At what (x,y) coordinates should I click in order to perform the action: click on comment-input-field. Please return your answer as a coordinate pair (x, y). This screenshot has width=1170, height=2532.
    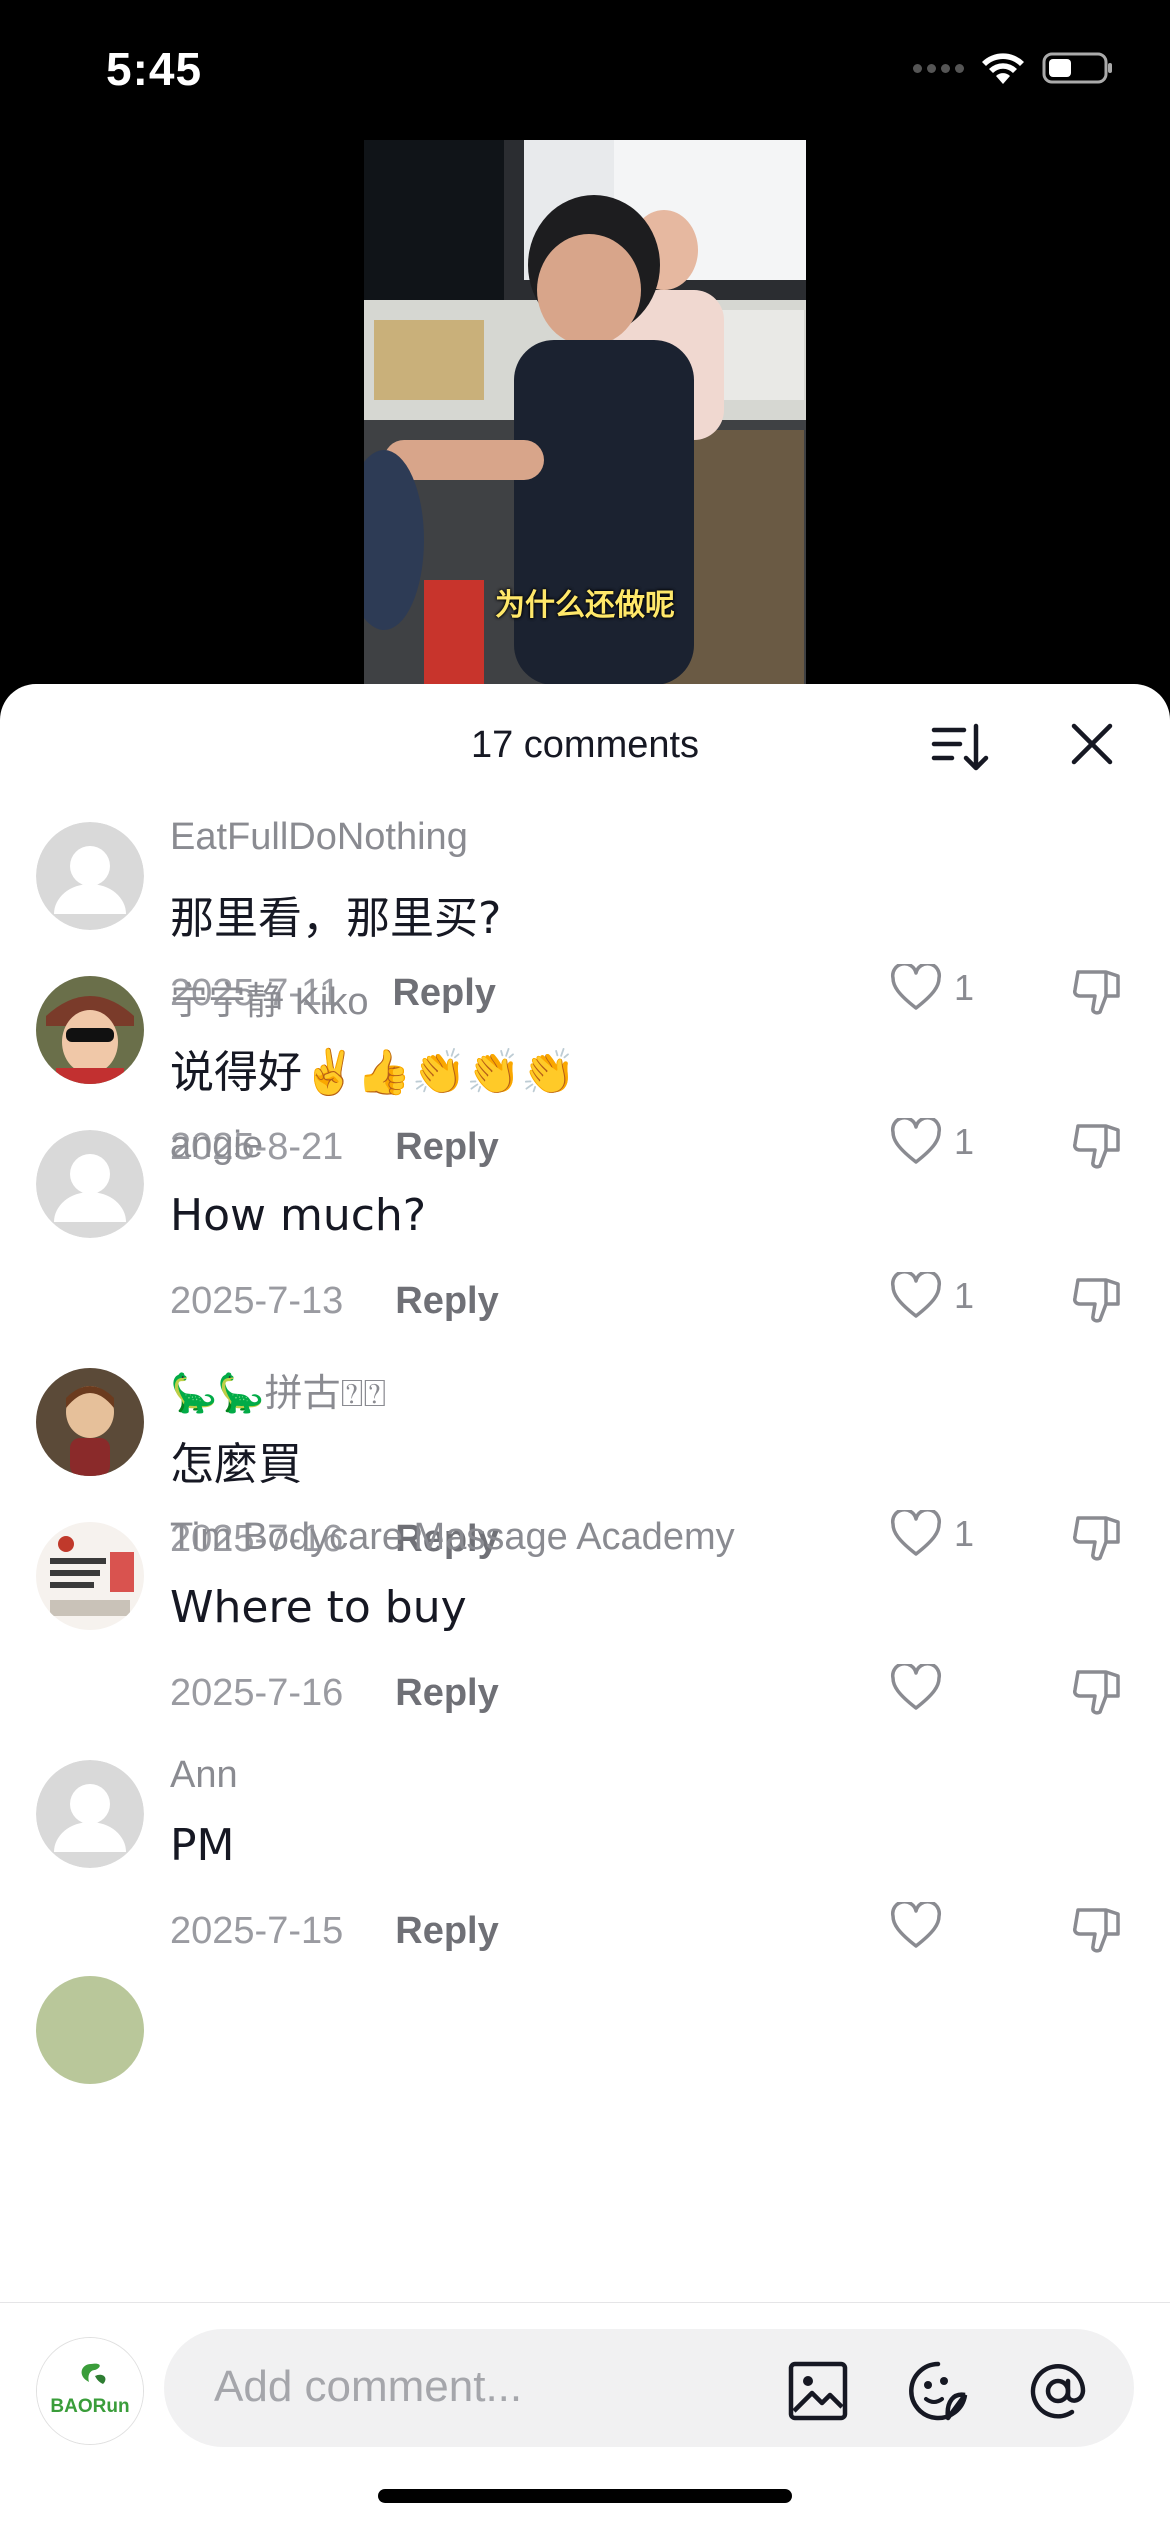
    Looking at the image, I should click on (649, 2388).